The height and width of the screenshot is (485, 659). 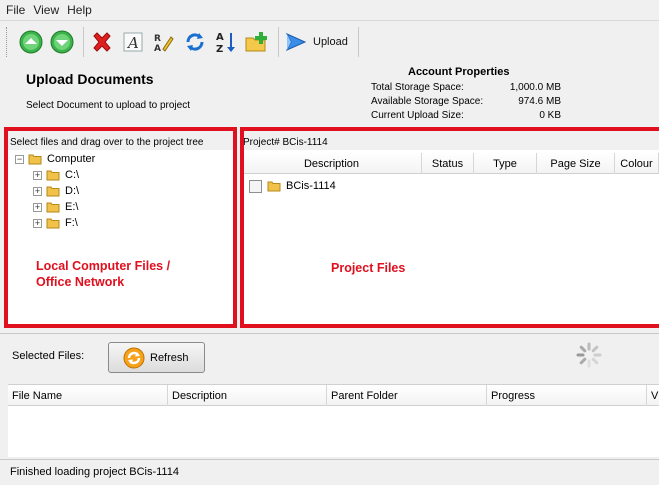 What do you see at coordinates (576, 163) in the screenshot?
I see `column-page-size: Page Size` at bounding box center [576, 163].